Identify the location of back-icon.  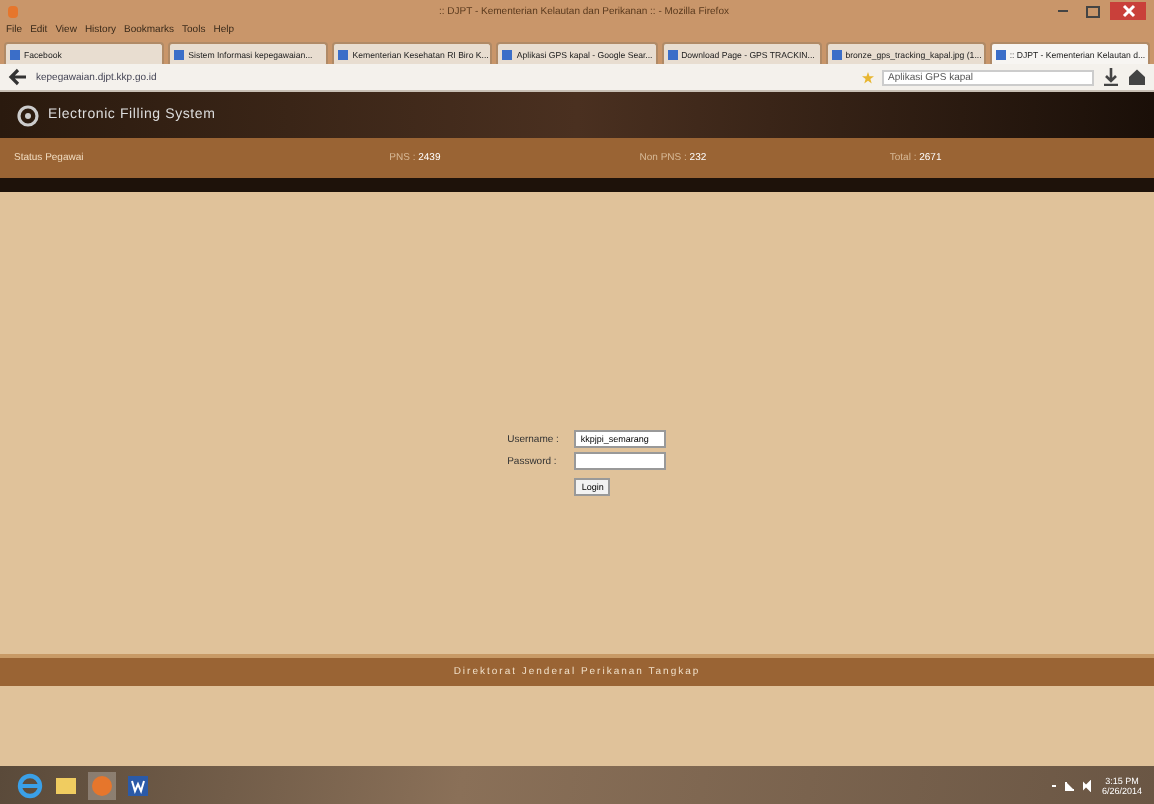
(18, 77).